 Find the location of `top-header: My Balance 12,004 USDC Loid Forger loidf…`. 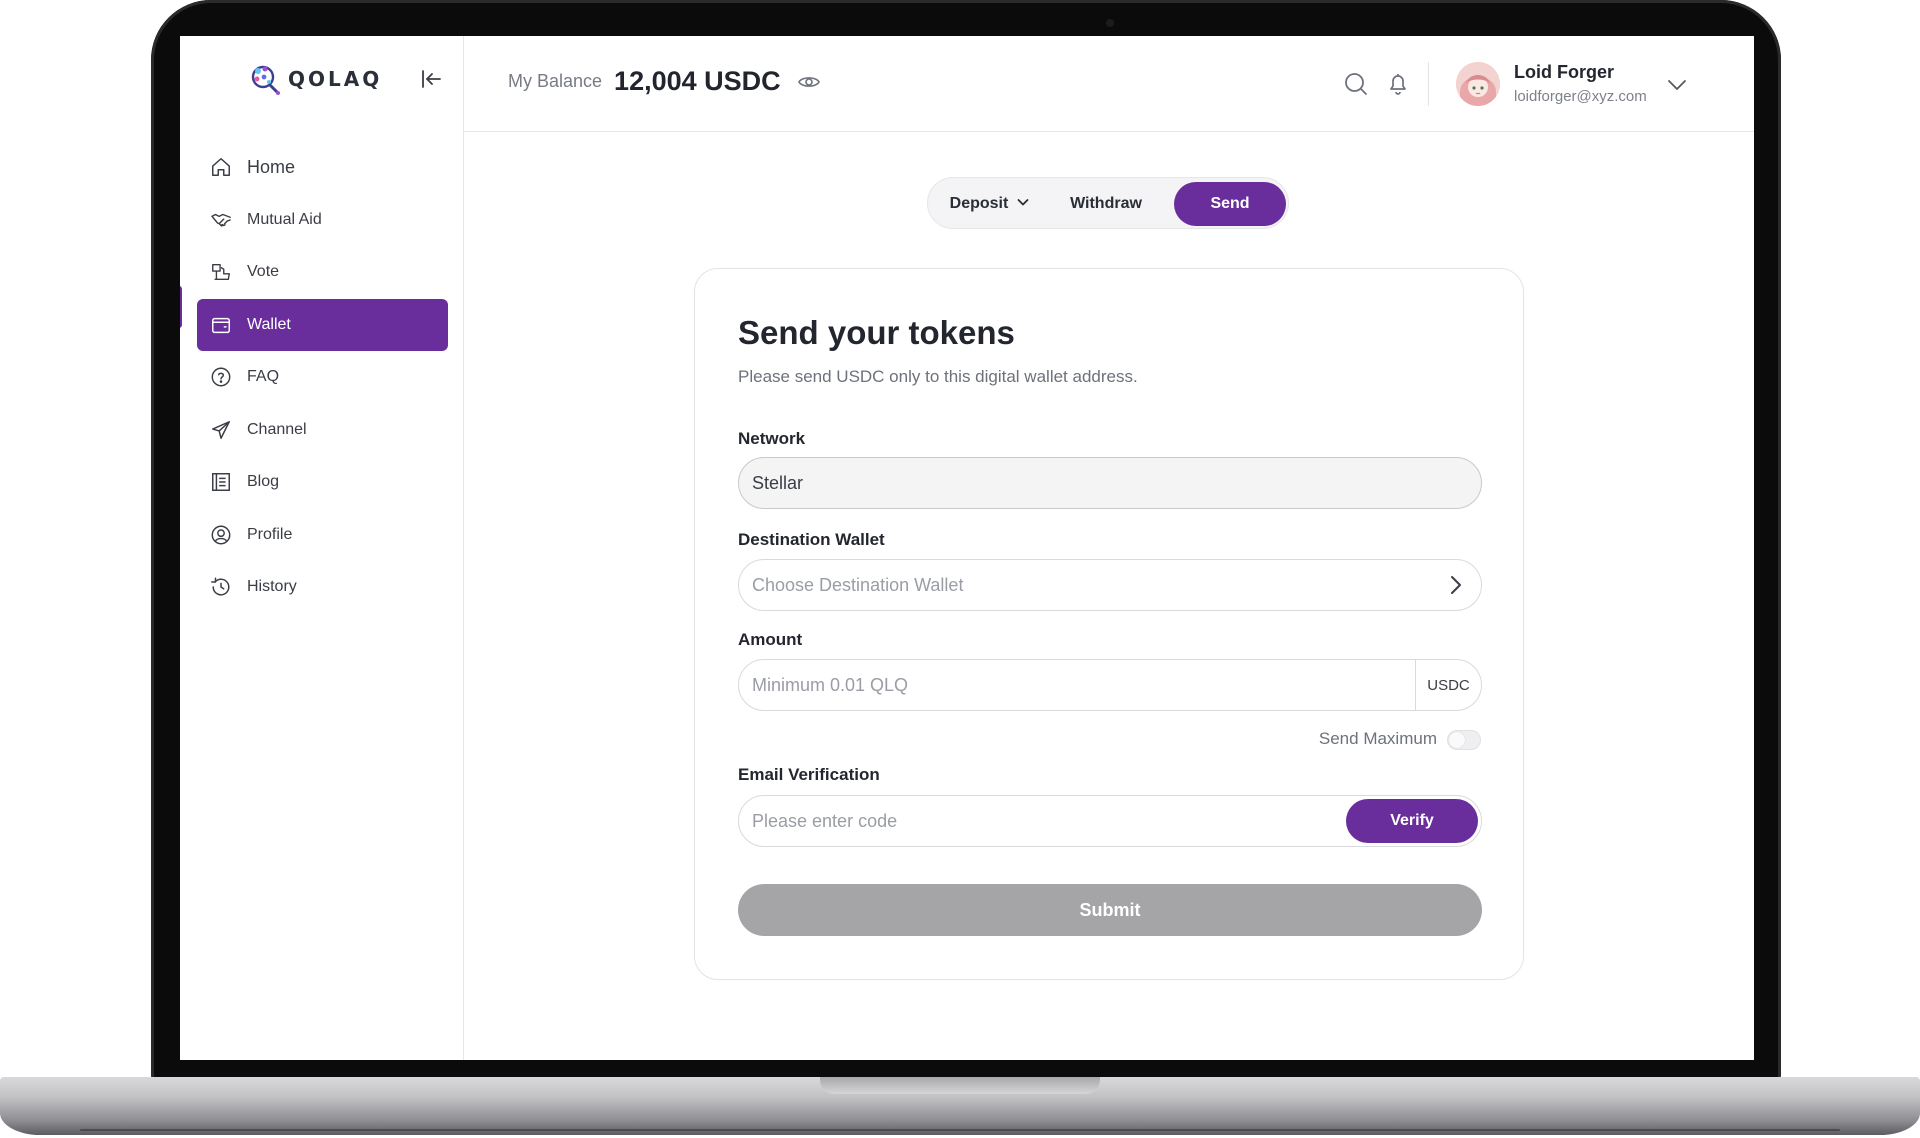

top-header: My Balance 12,004 USDC Loid Forger loidf… is located at coordinates (1109, 84).